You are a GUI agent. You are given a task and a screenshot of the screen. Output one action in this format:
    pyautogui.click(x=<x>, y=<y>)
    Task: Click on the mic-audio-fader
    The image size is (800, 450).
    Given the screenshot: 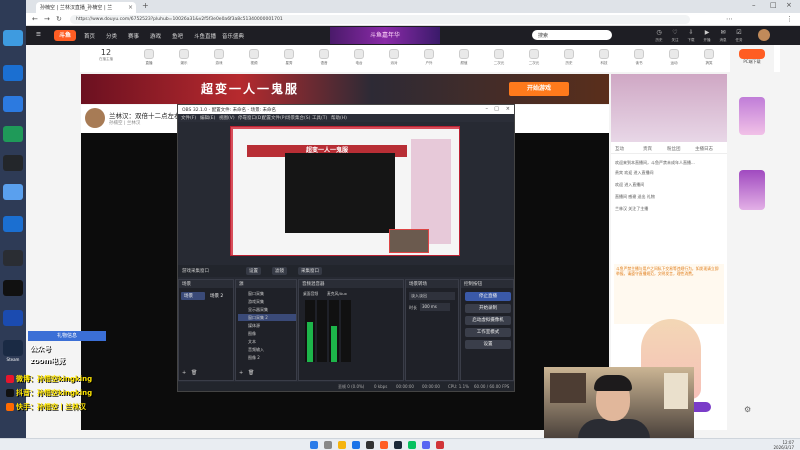 What is the action you would take?
    pyautogui.click(x=346, y=331)
    